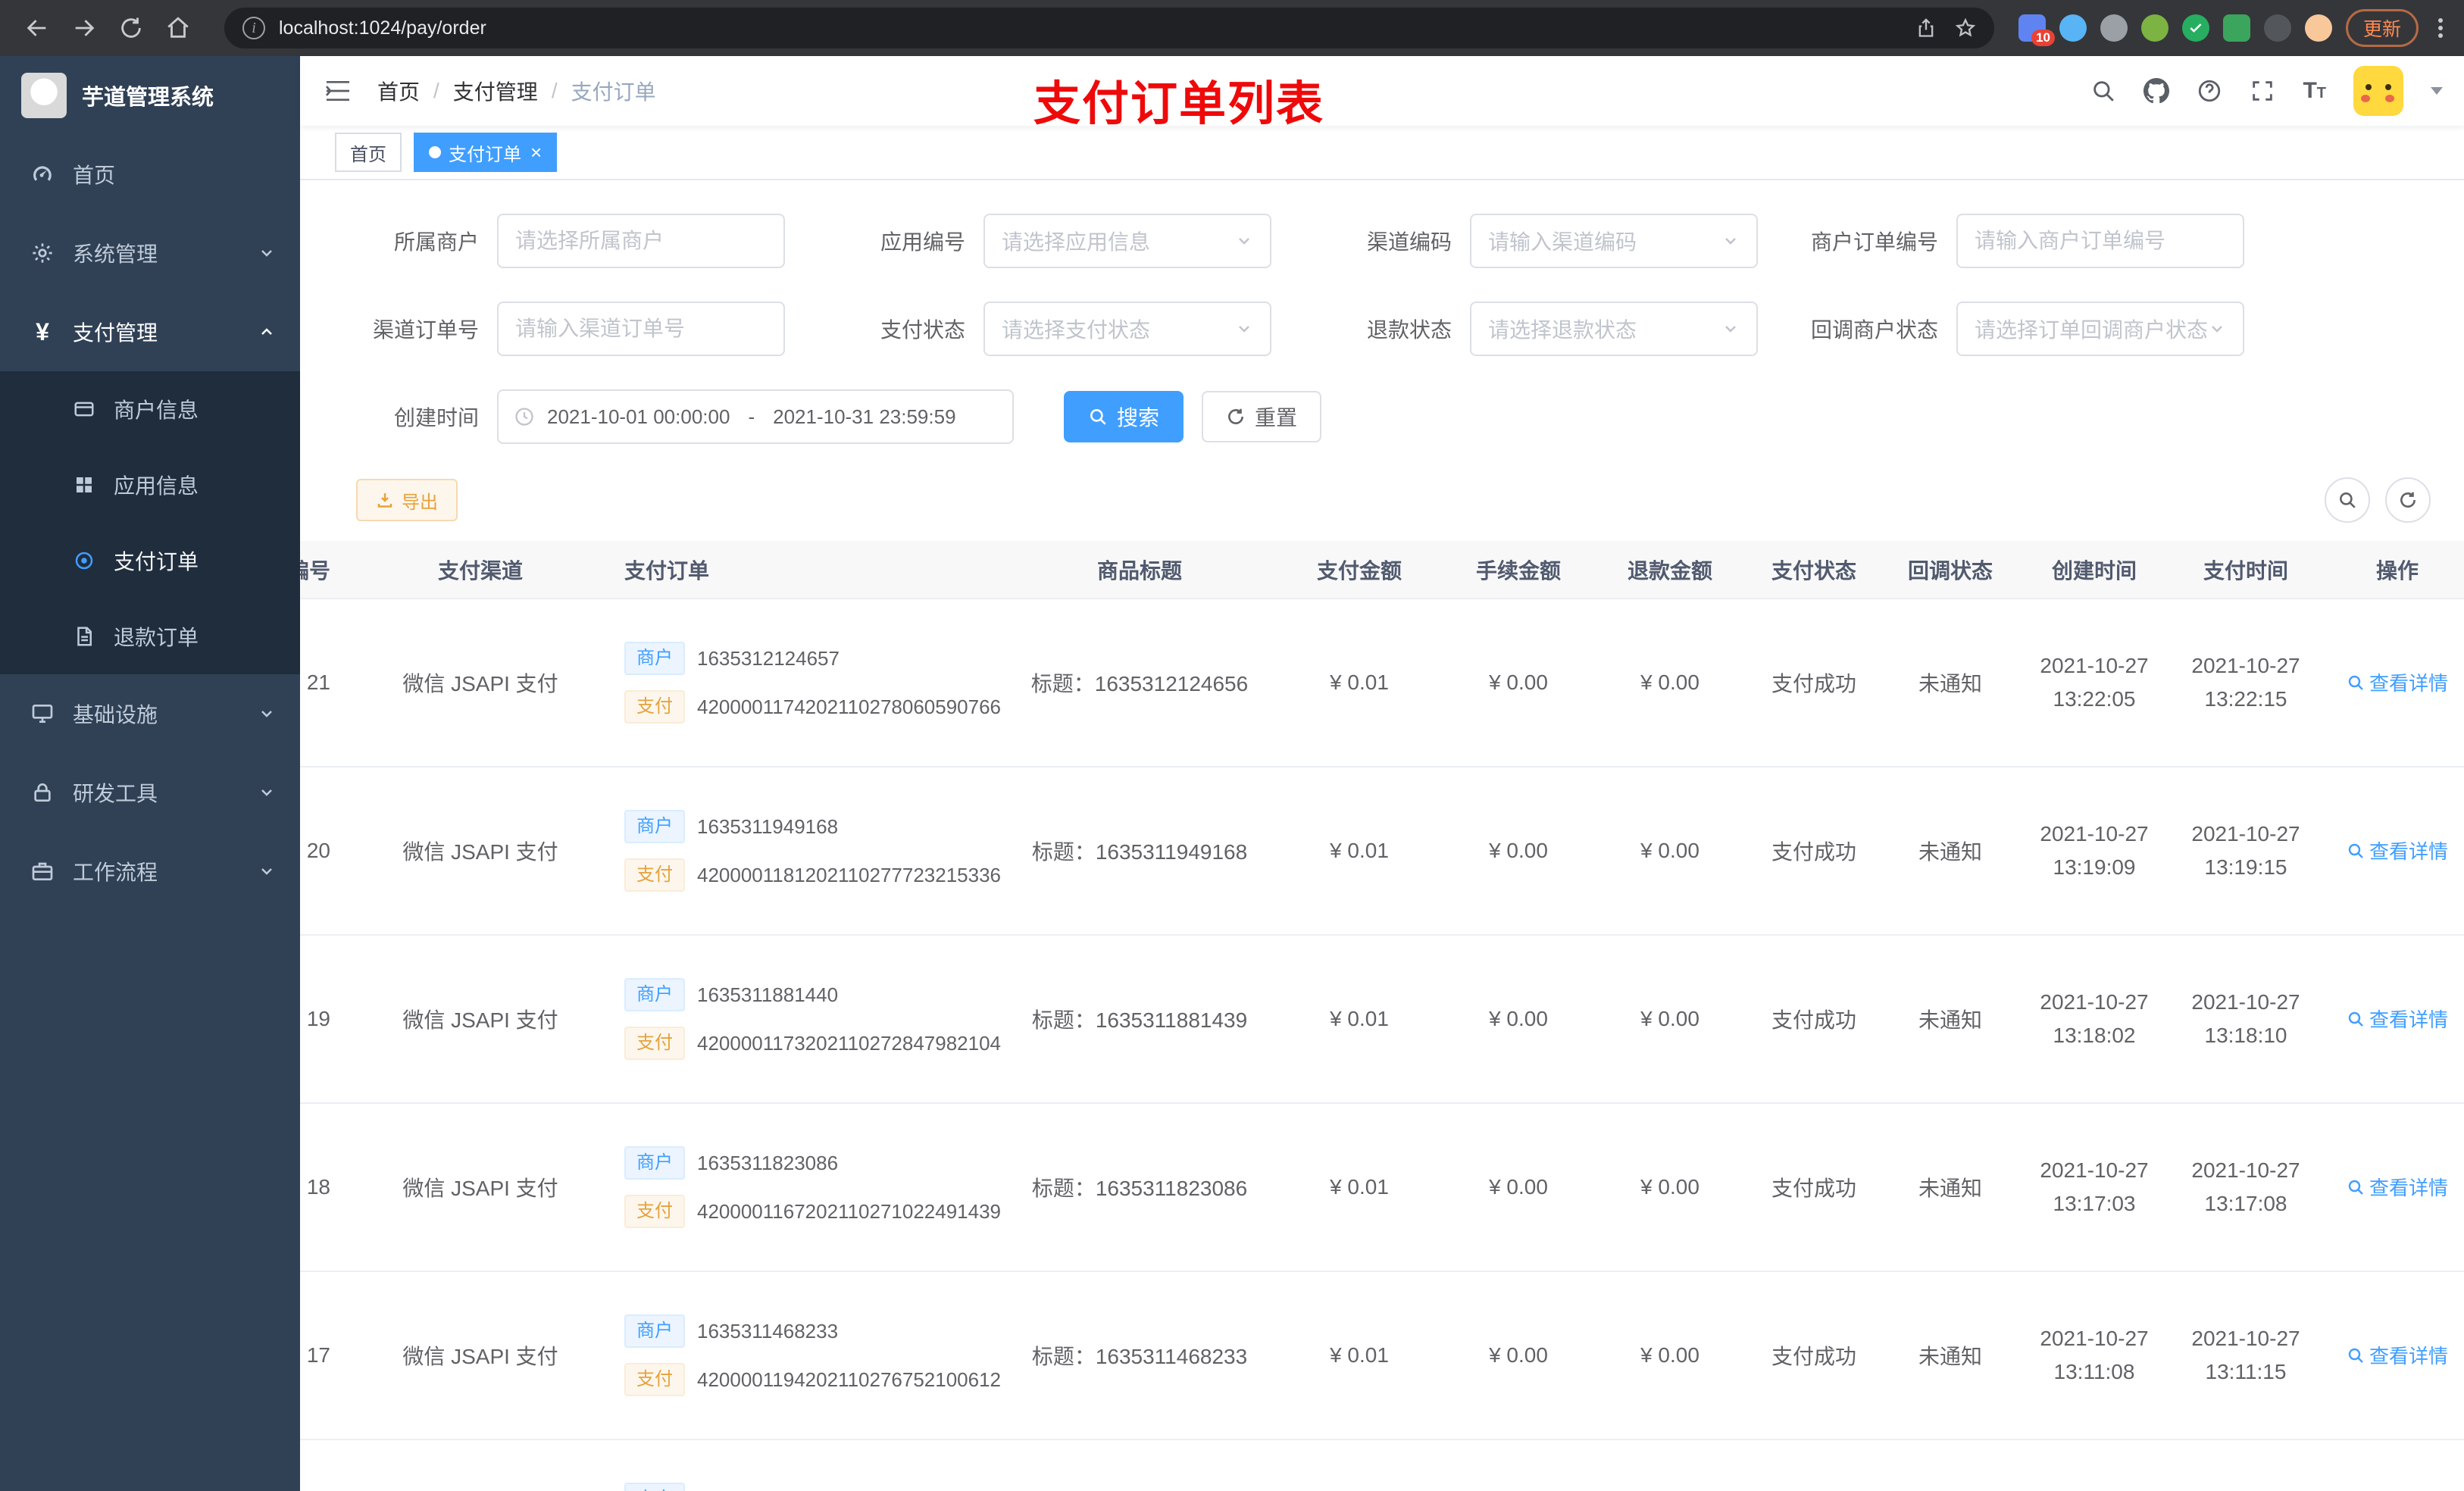  What do you see at coordinates (150, 713) in the screenshot?
I see `sidebar-item-infra: 基础设施` at bounding box center [150, 713].